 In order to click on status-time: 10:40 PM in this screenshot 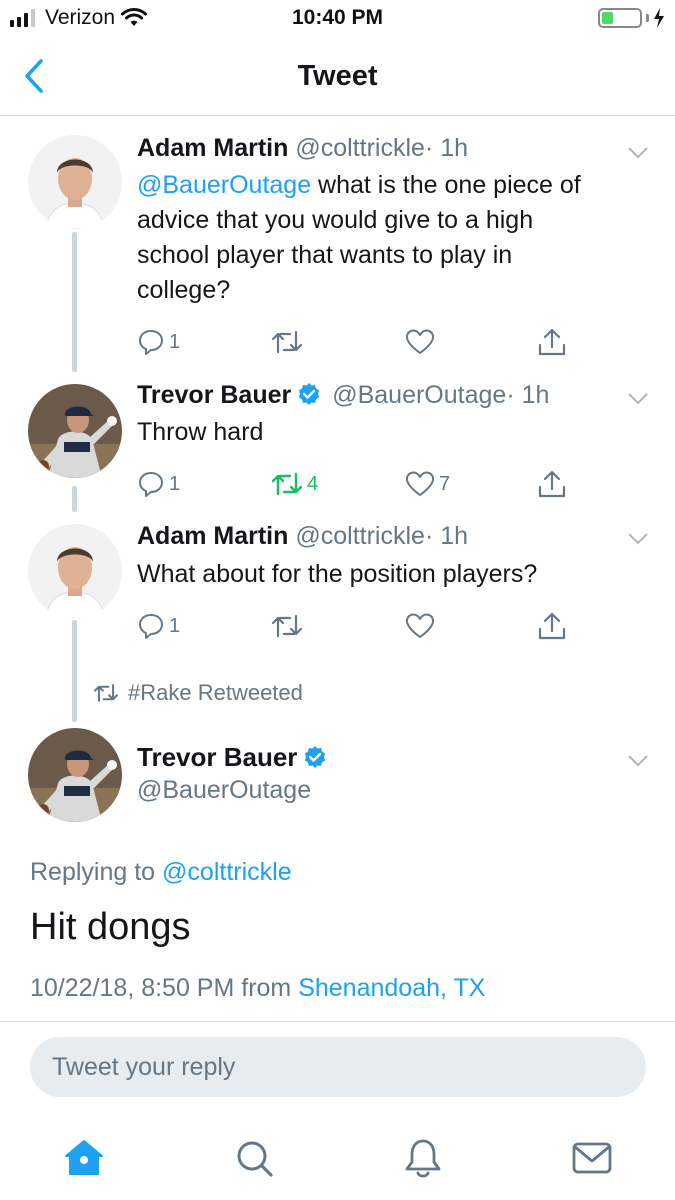, I will do `click(337, 17)`.